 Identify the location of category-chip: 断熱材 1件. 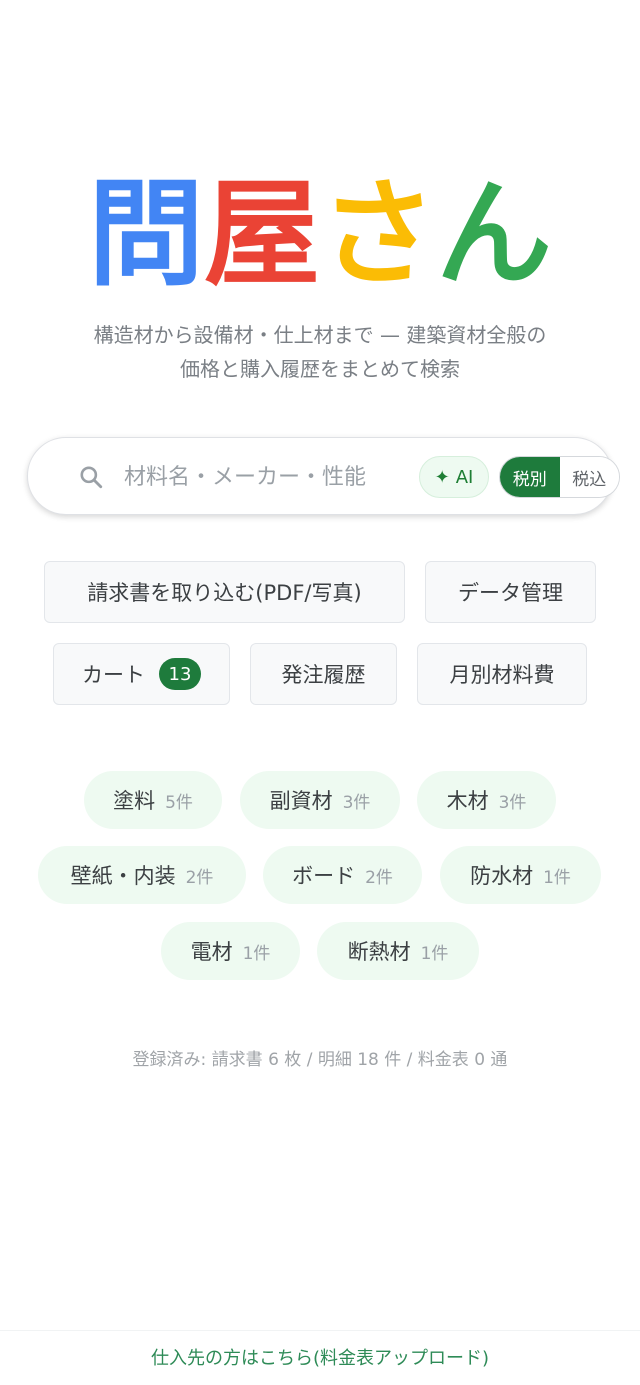
(398, 951).